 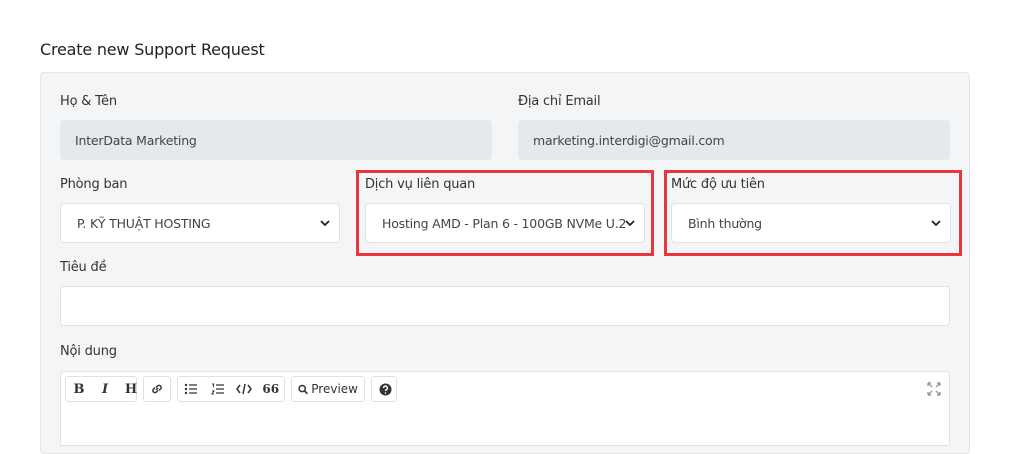 I want to click on subject-label: Tiêu đề, so click(x=83, y=267).